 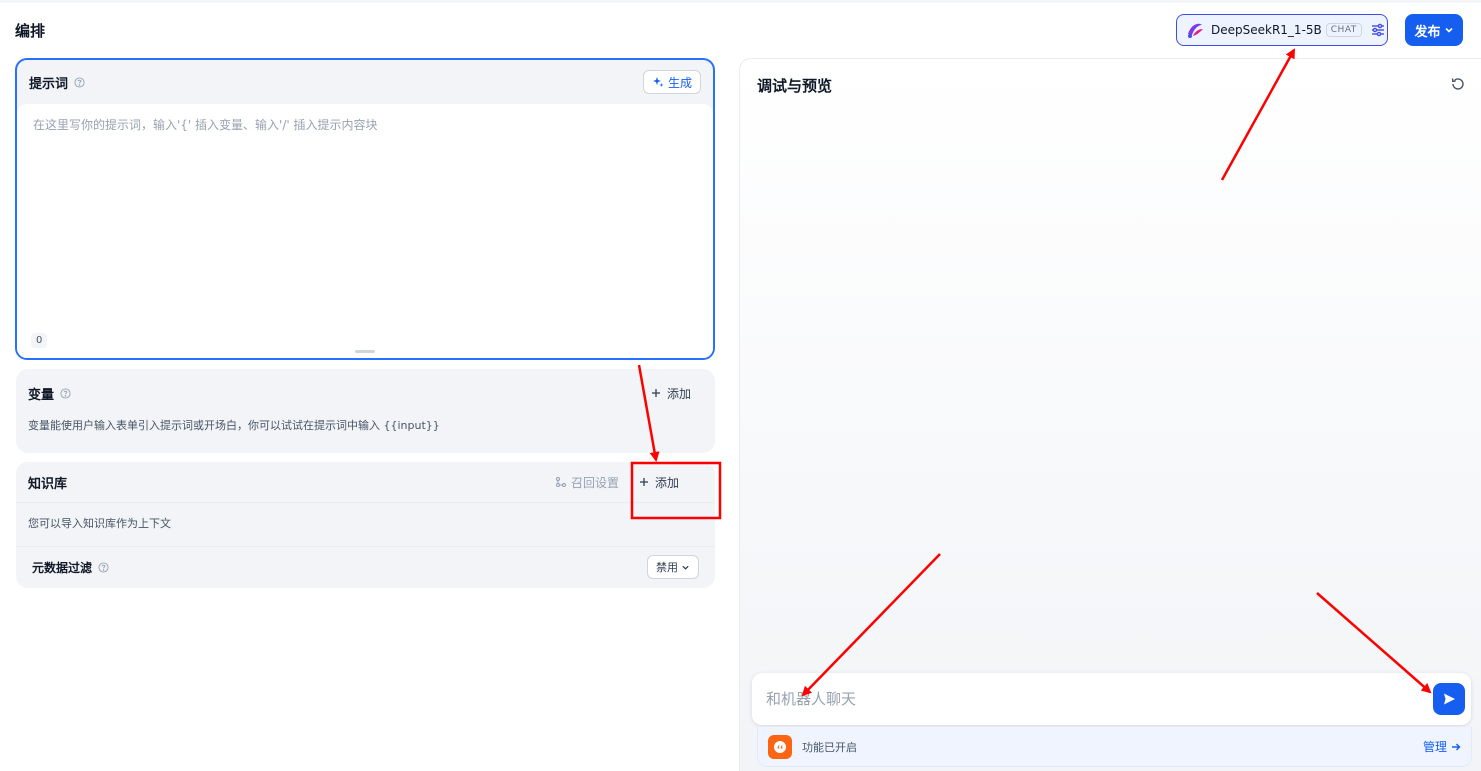 I want to click on knowledge-panel: 知识库 召回设置 添加 您可以导入知识库作为上下文 元数据过滤 禁用, so click(x=365, y=525).